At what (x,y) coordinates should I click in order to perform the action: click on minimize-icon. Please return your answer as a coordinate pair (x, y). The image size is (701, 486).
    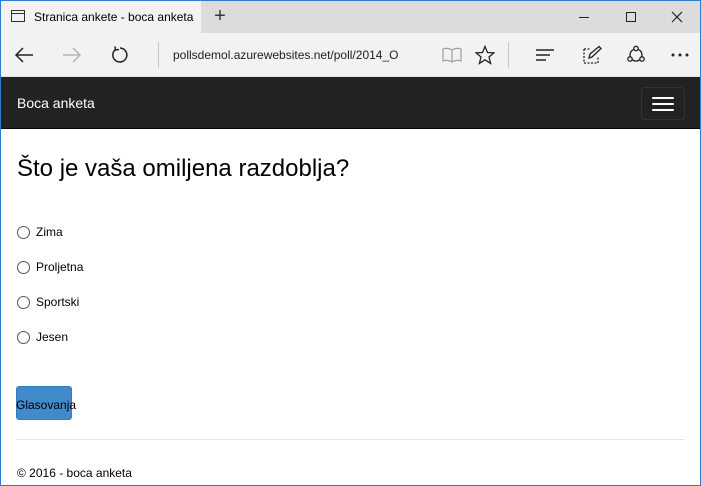
    Looking at the image, I should click on (584, 17).